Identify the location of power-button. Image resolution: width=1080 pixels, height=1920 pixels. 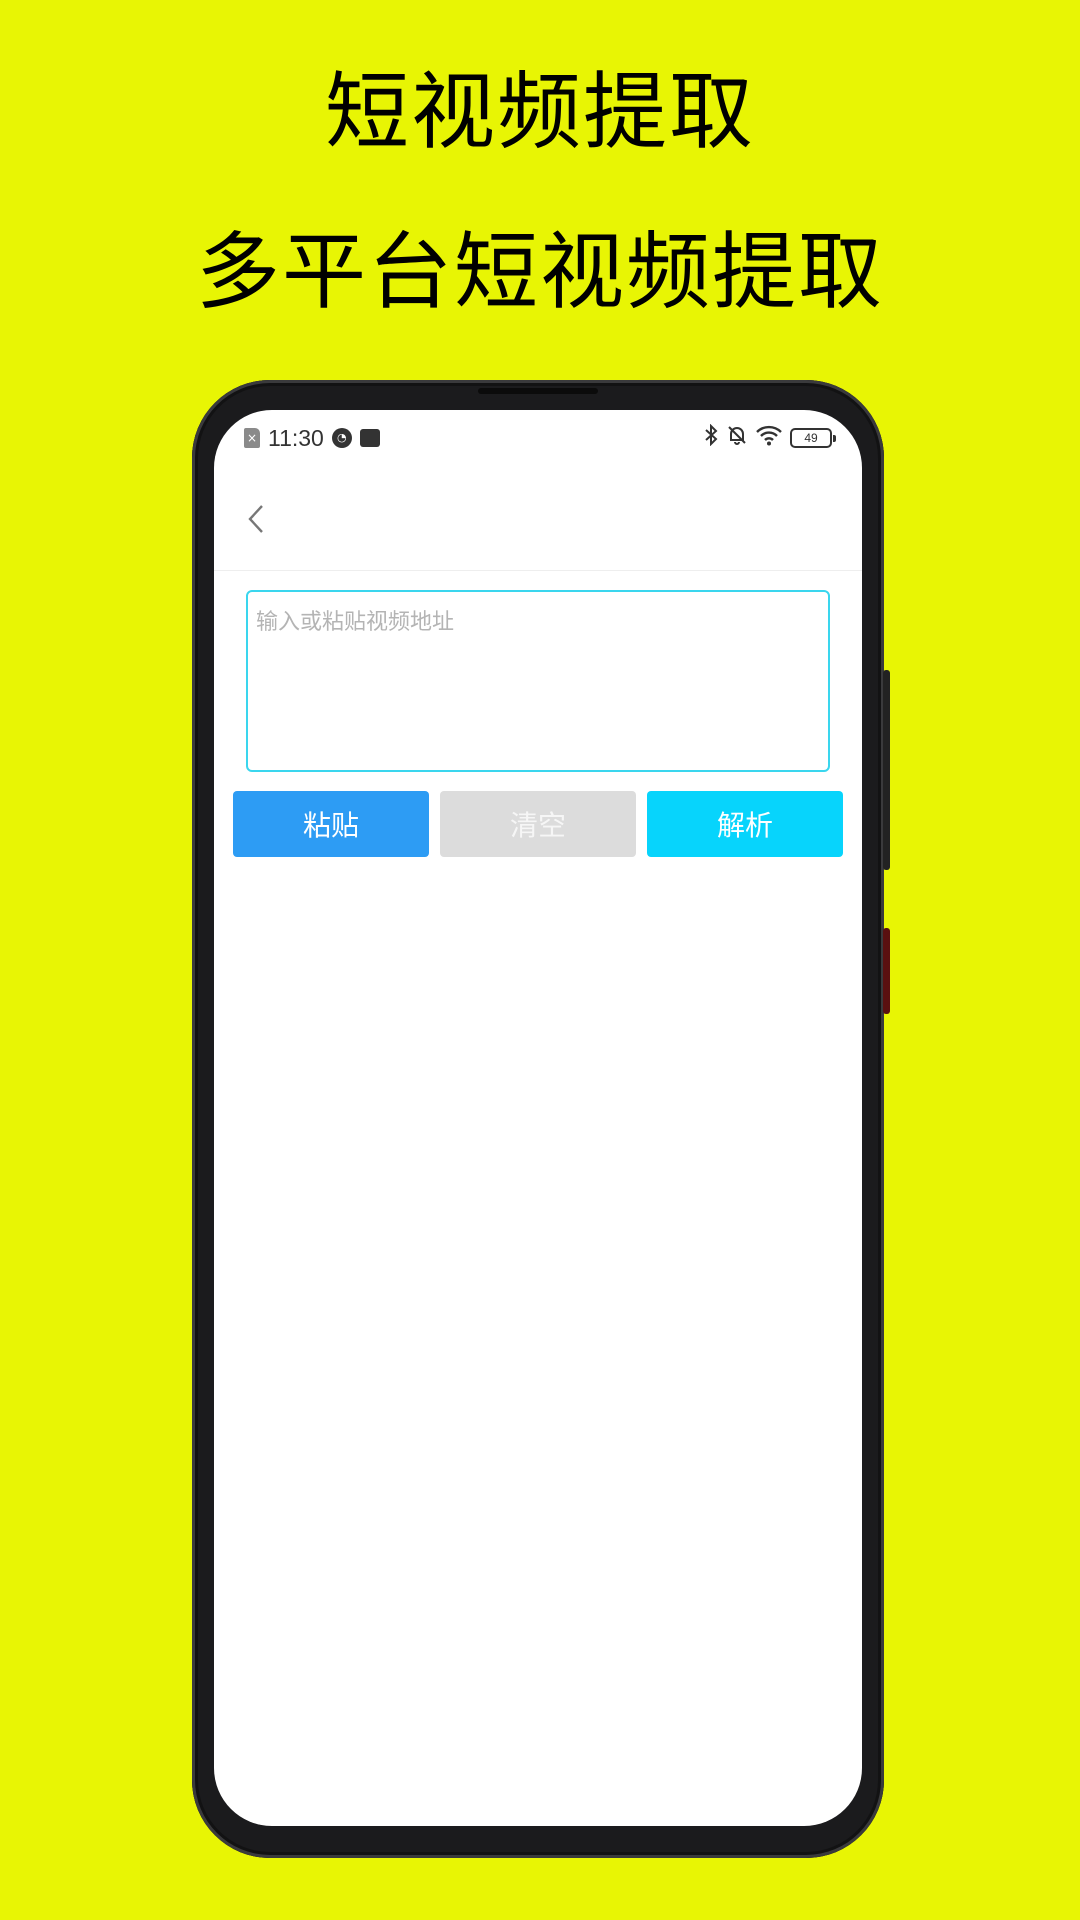
(886, 971).